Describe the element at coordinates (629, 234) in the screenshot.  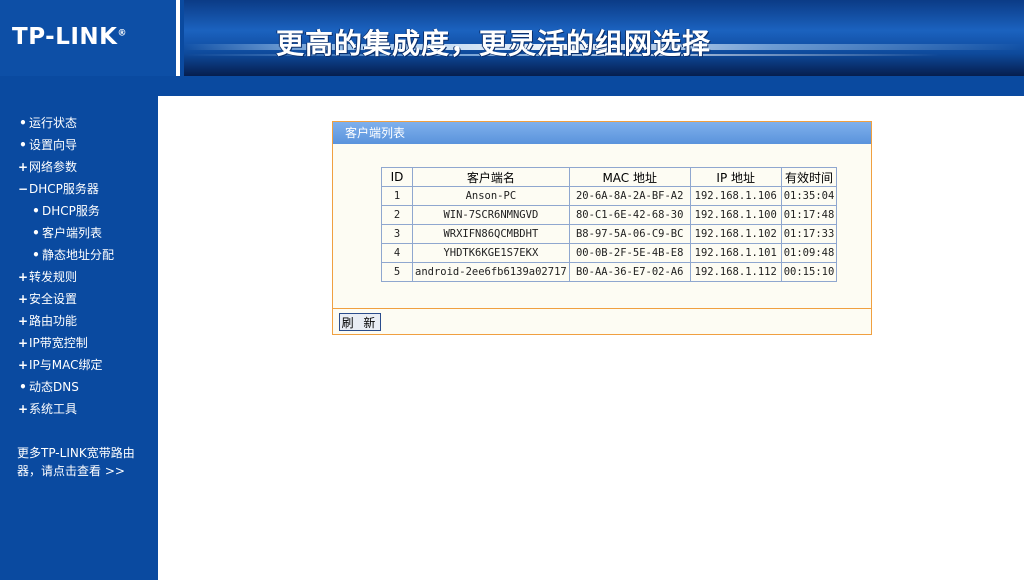
I see `cell-mac: B8-97-5A-06-C9-BC` at that location.